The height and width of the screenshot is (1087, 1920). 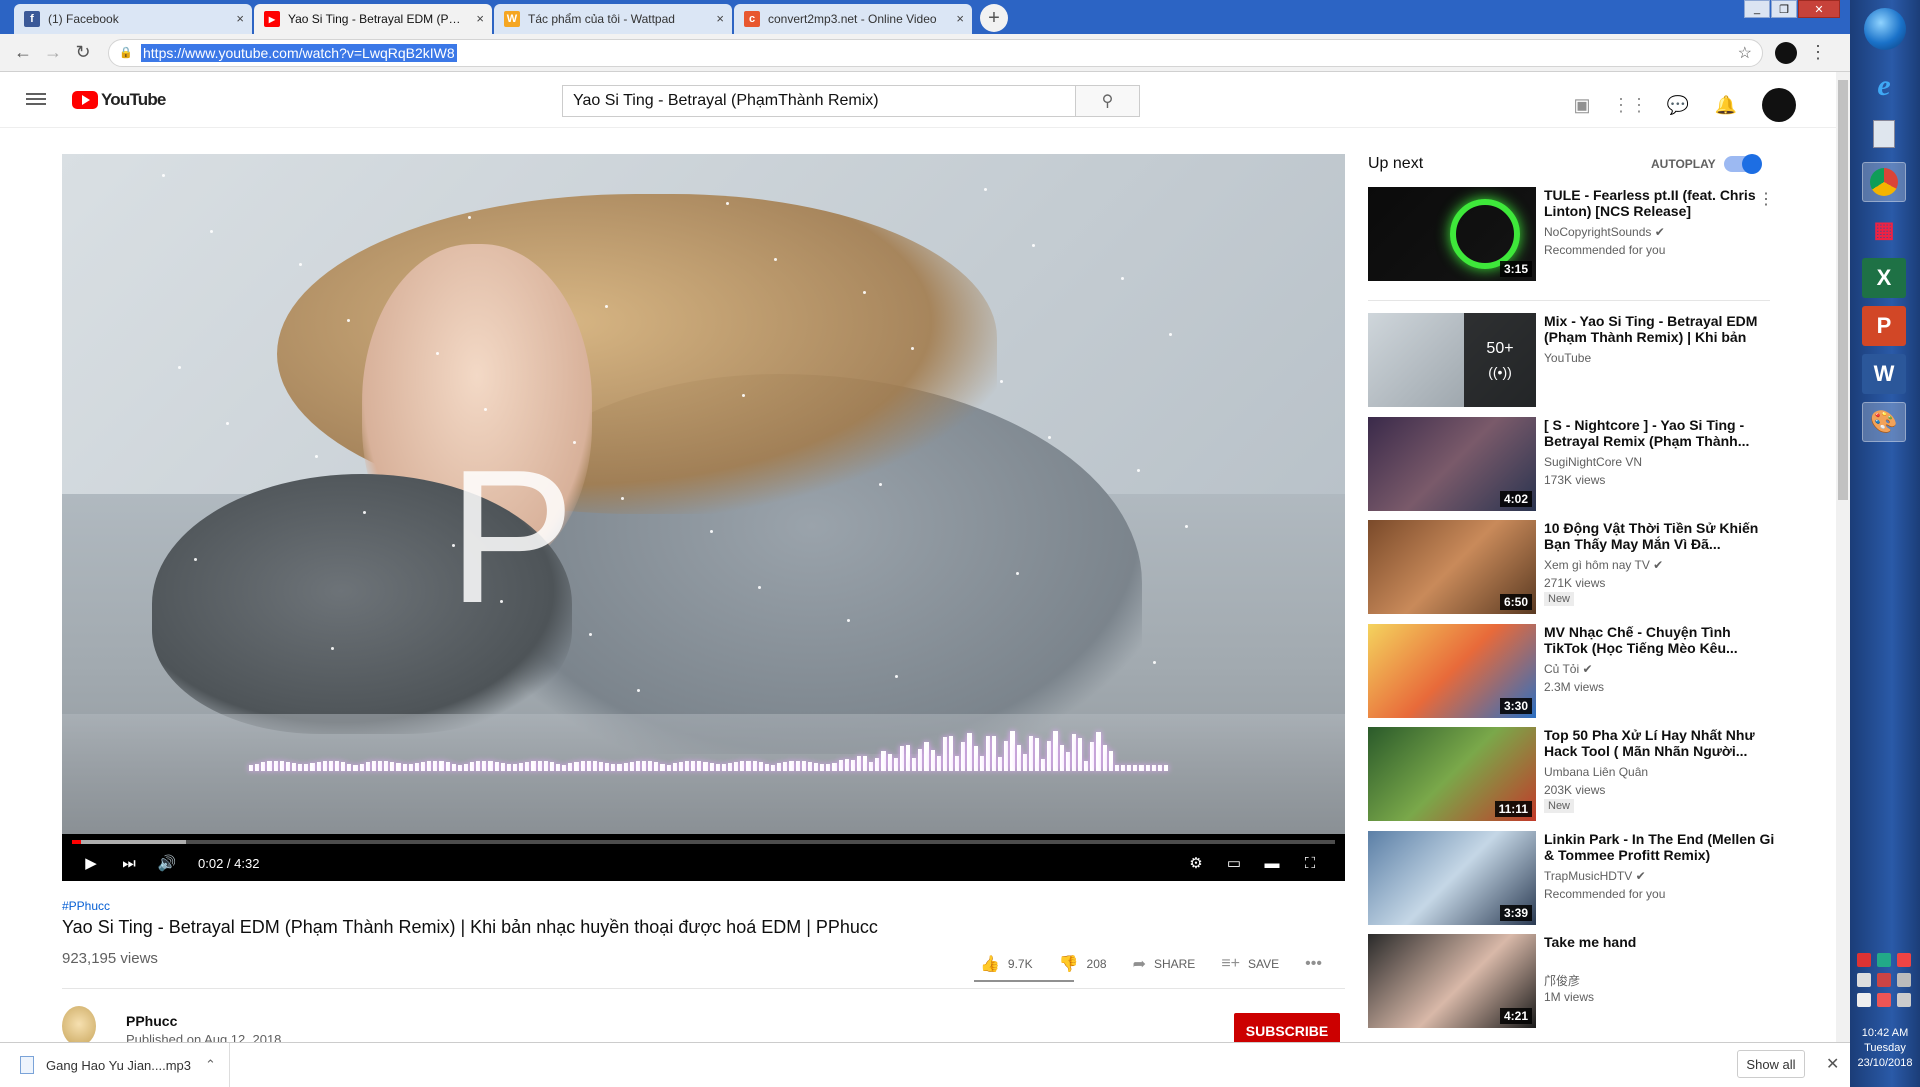 I want to click on fullscreen-button: ⛶, so click(x=1310, y=863).